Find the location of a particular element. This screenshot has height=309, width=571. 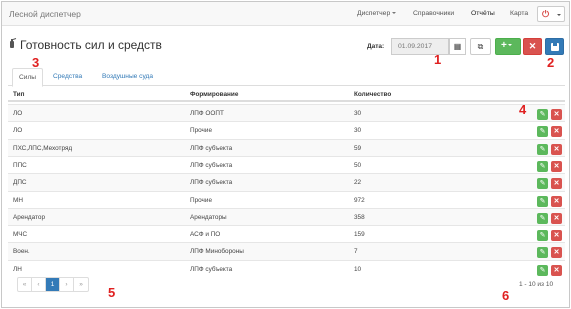

chevron-down-icon is located at coordinates (559, 15).